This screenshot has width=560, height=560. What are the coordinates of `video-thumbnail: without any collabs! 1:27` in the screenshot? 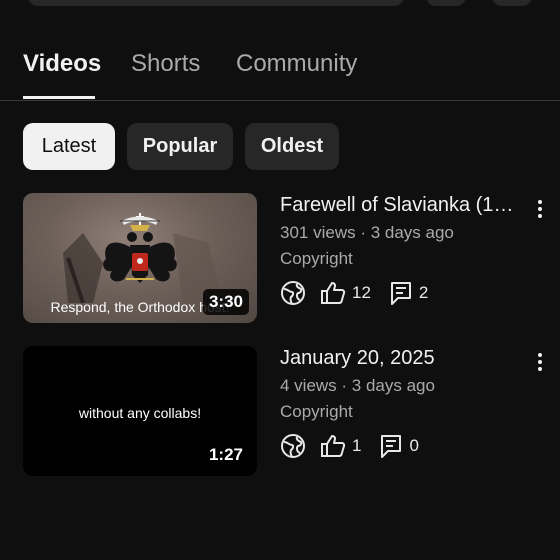 It's located at (140, 411).